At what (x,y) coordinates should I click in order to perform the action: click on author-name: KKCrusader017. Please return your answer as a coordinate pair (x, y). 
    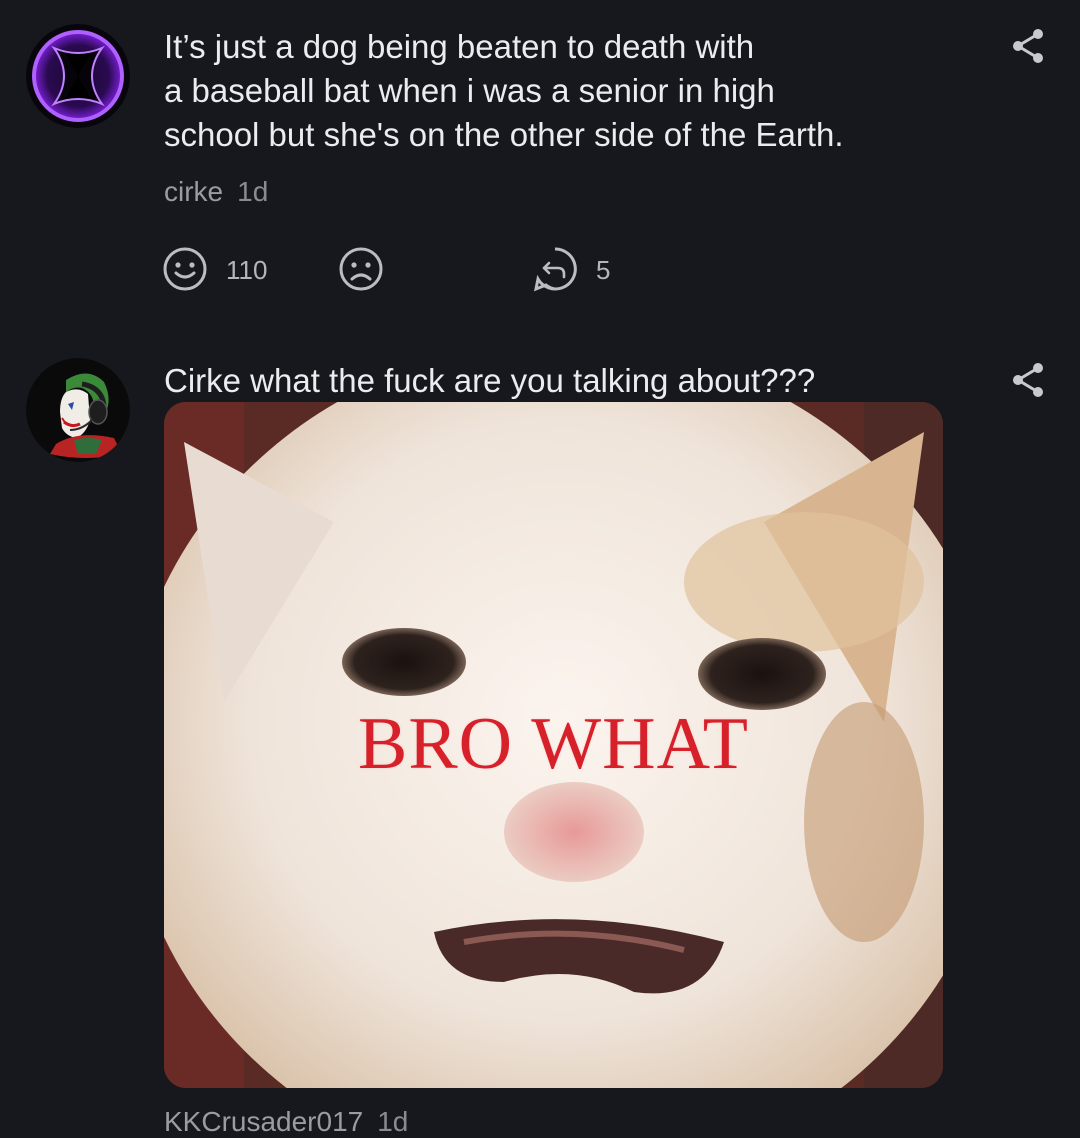
    Looking at the image, I should click on (263, 1121).